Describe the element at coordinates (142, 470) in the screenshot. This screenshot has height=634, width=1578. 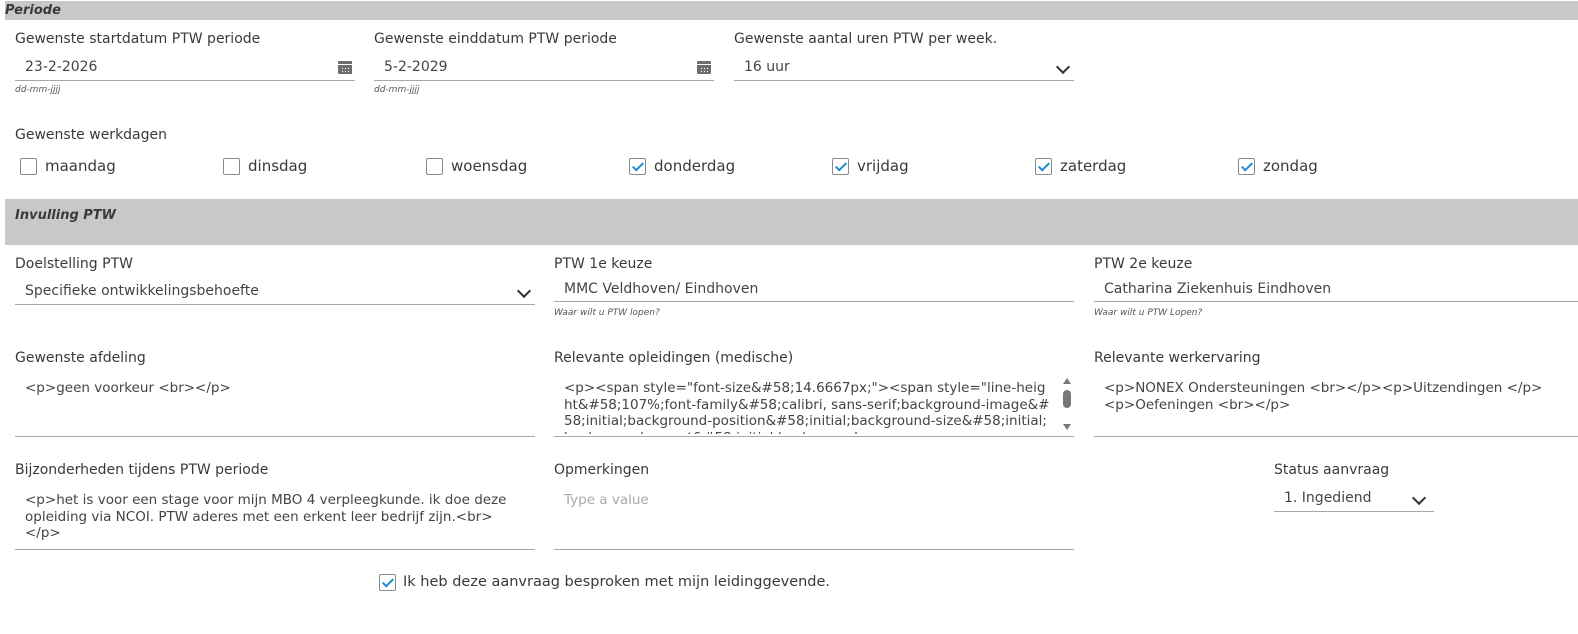
I see `bijzonderheden-label: Bijzonderheden tijdens PTW periode` at that location.